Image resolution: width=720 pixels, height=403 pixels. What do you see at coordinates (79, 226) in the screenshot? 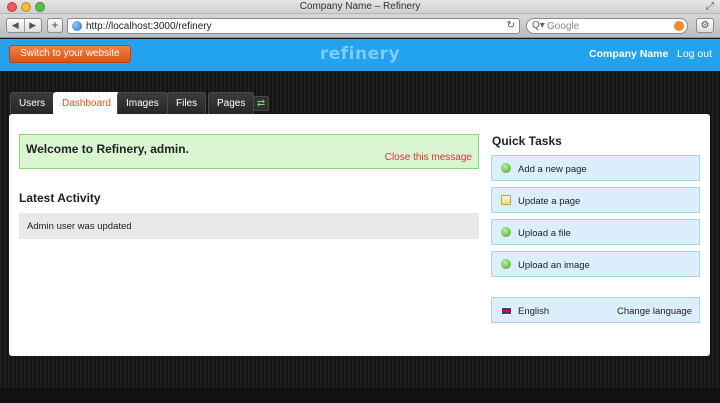
I see `activity-text: Admin user was updated` at bounding box center [79, 226].